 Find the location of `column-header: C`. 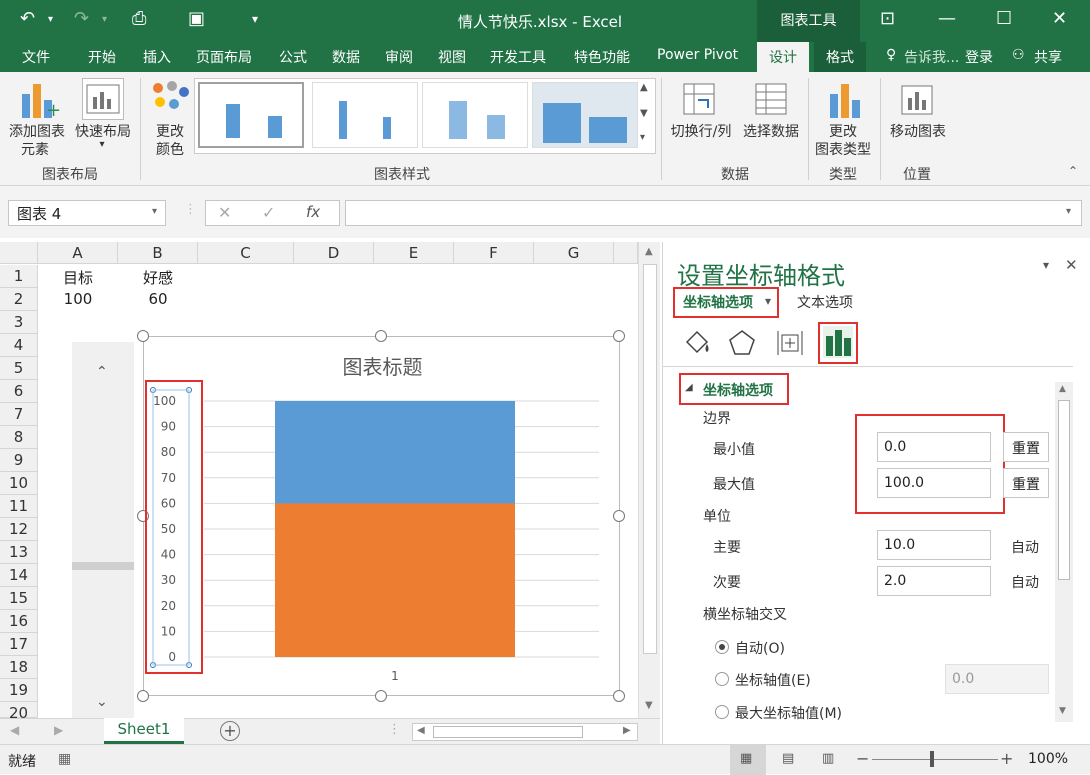

column-header: C is located at coordinates (246, 253).